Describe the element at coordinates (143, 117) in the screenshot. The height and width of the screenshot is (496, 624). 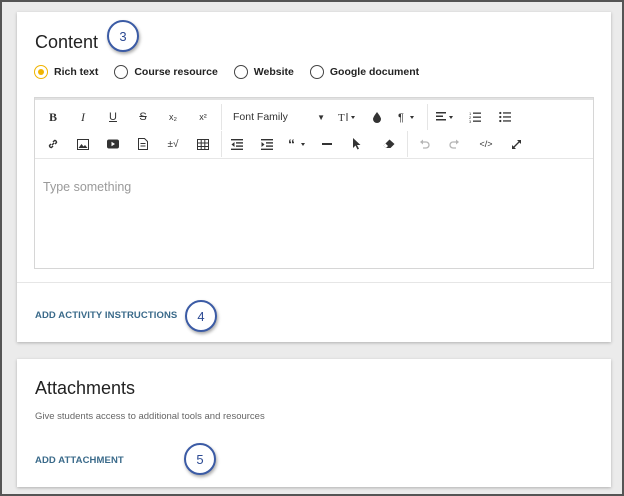
I see `strikethrough-button: S` at that location.